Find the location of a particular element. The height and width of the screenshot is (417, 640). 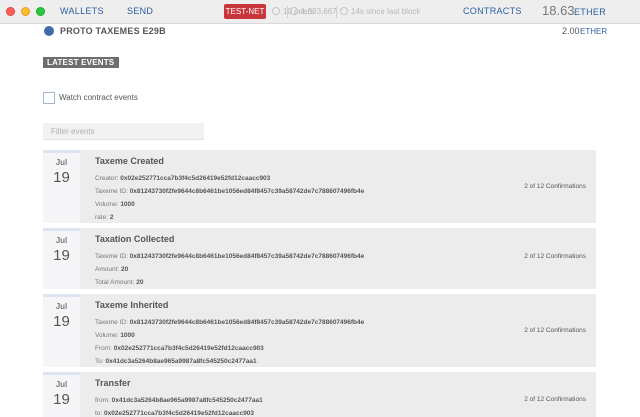

last-block-status: 14s since last block is located at coordinates (380, 11).